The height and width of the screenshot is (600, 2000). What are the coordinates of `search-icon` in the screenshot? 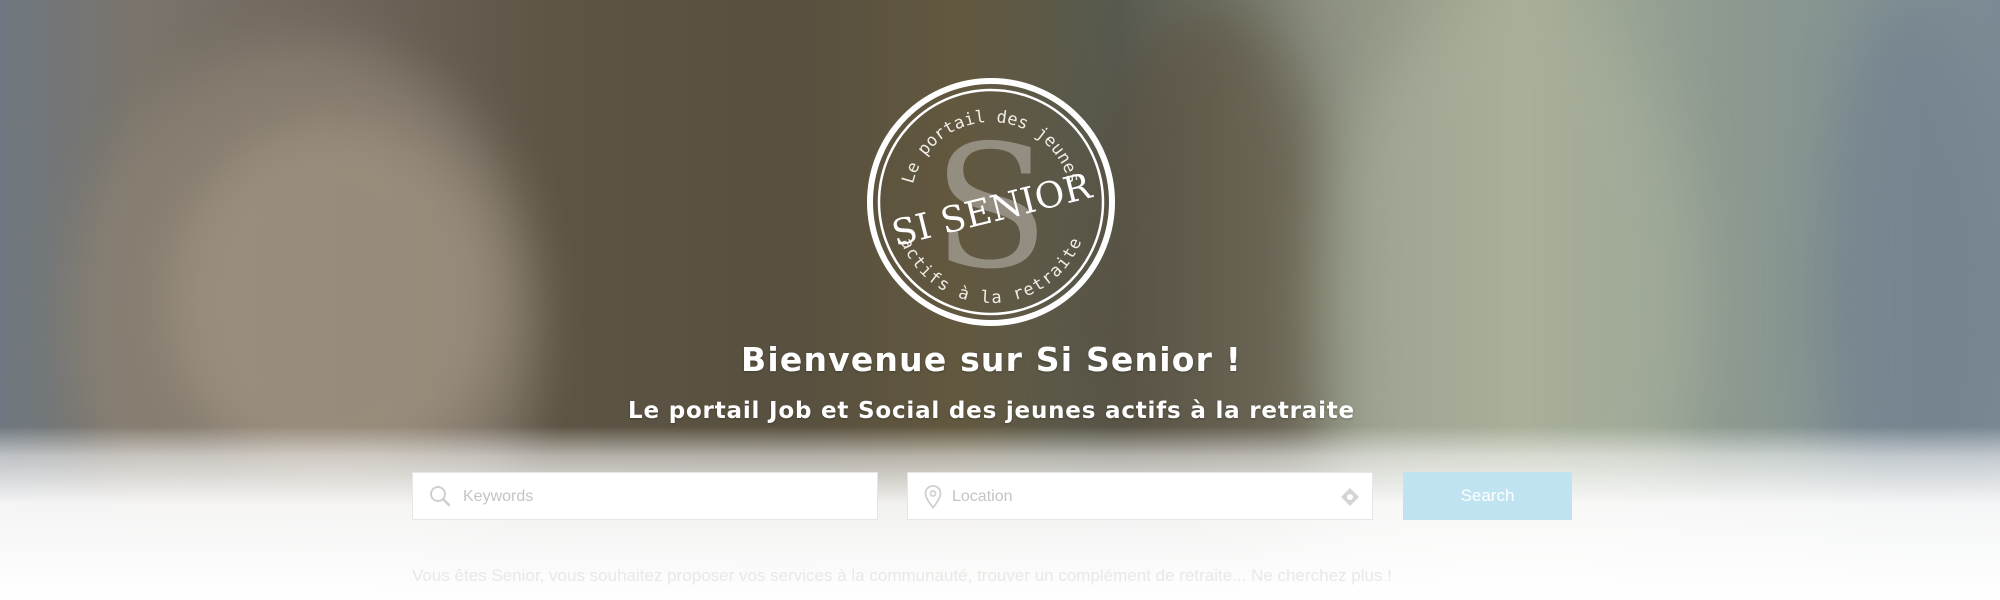 It's located at (440, 496).